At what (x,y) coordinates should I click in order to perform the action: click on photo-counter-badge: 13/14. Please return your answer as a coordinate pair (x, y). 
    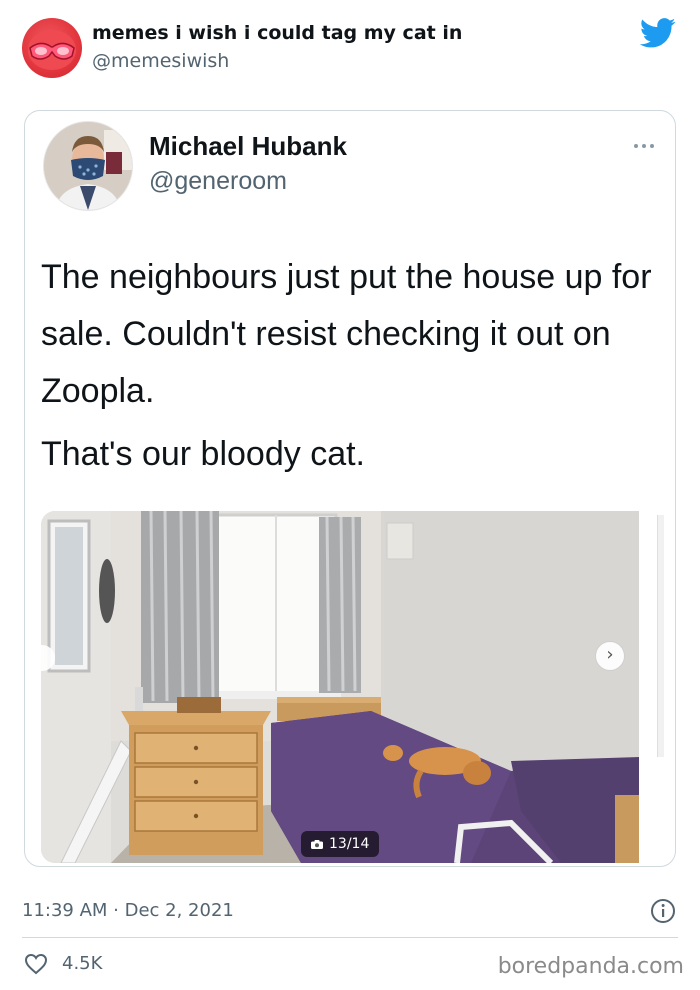
    Looking at the image, I should click on (340, 844).